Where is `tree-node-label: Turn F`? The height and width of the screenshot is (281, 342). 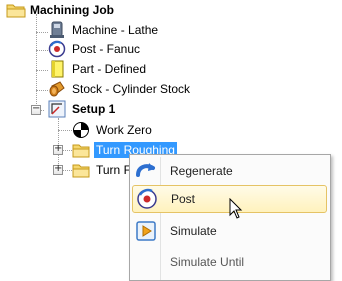
tree-node-label: Turn F is located at coordinates (113, 170).